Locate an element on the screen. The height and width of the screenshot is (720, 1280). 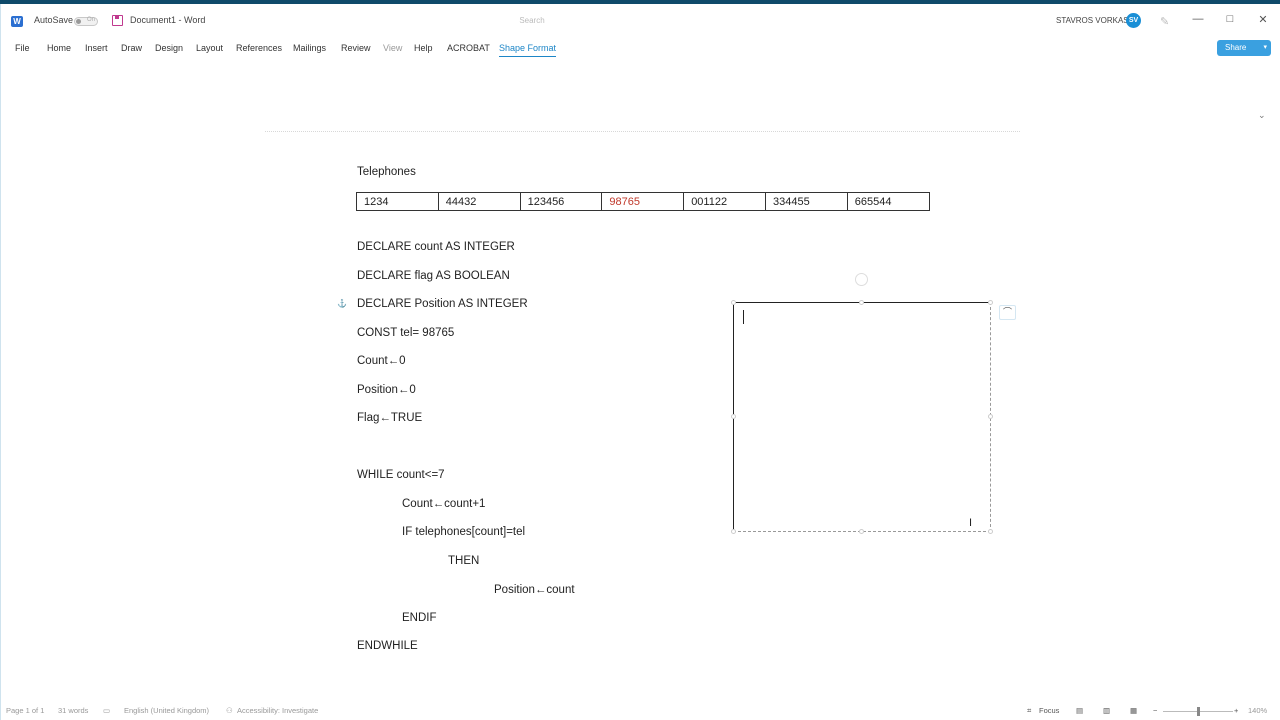
toggle-knob is located at coordinates (78, 21).